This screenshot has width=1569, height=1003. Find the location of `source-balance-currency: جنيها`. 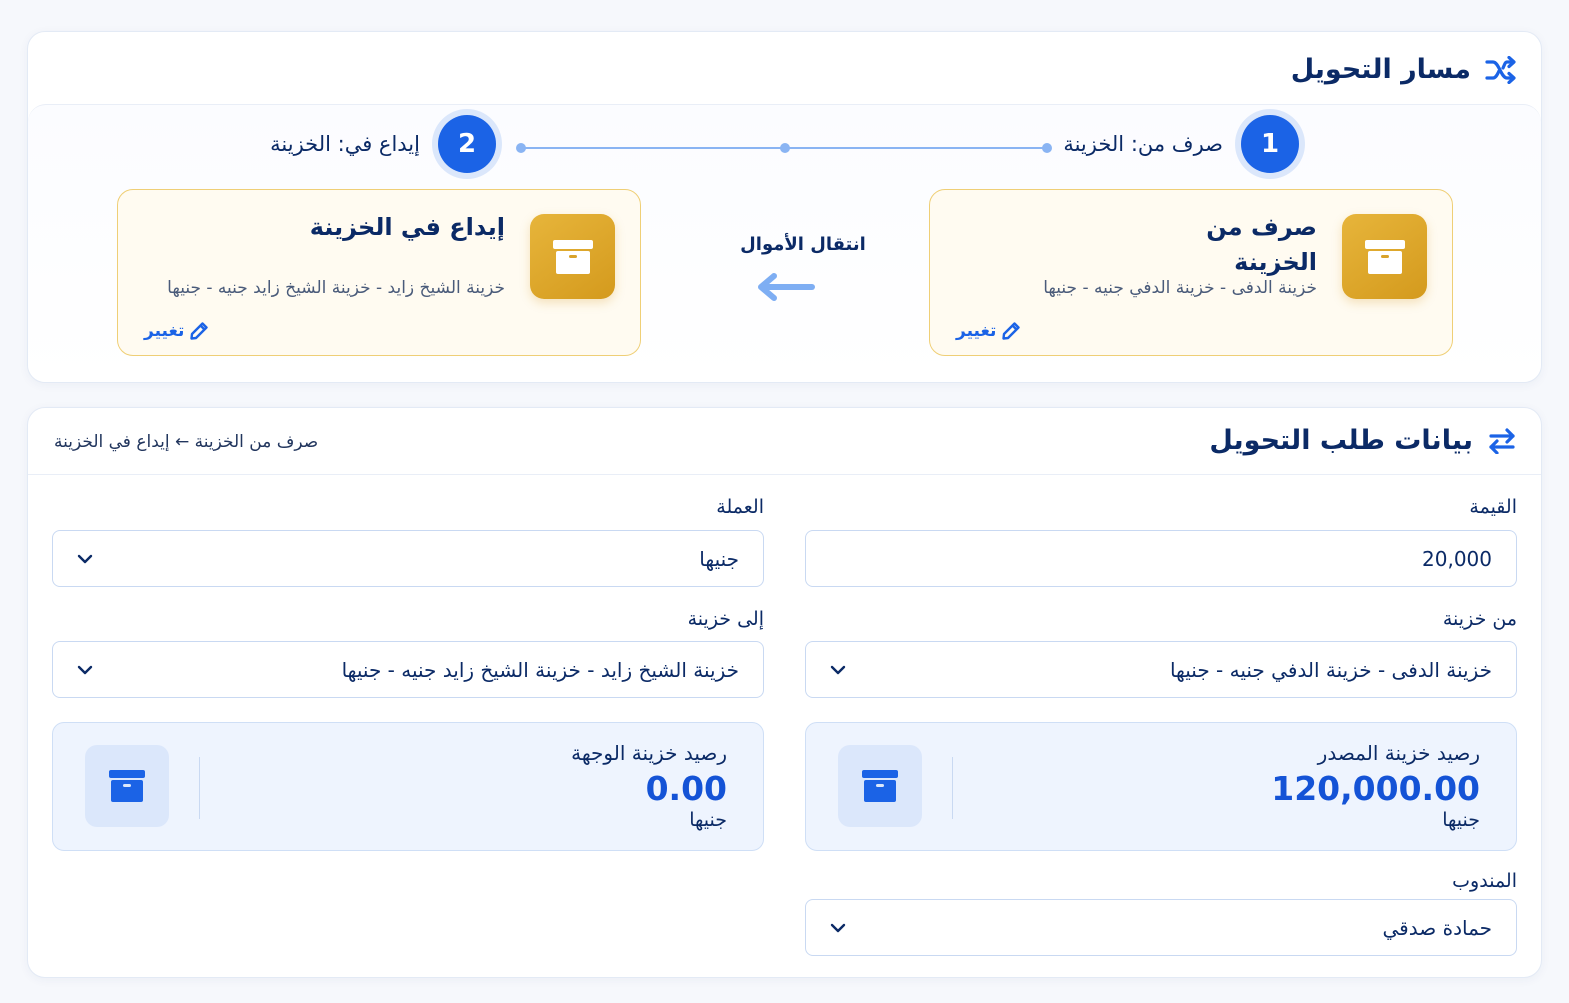

source-balance-currency: جنيها is located at coordinates (1461, 820).